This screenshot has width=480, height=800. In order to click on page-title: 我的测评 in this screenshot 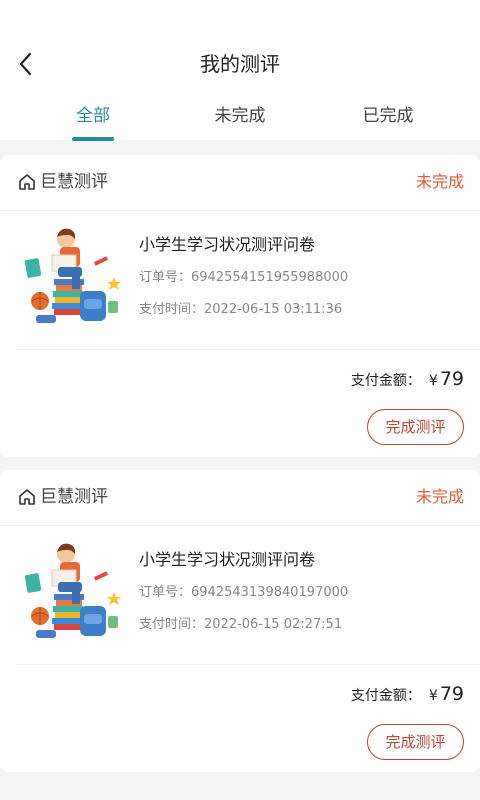, I will do `click(240, 64)`.